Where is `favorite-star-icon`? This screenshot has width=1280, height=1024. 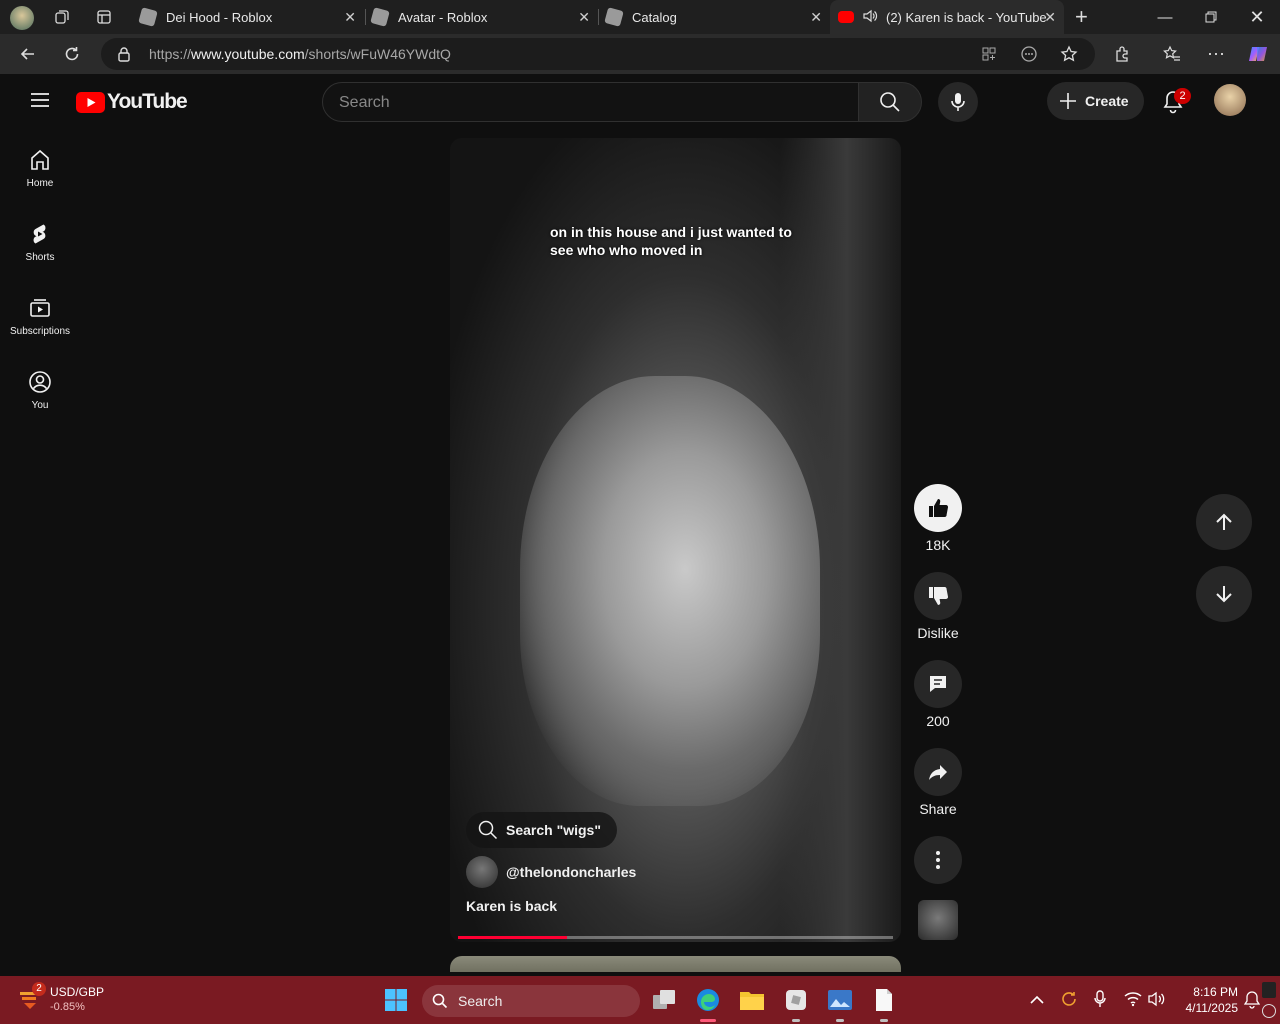 favorite-star-icon is located at coordinates (1069, 54).